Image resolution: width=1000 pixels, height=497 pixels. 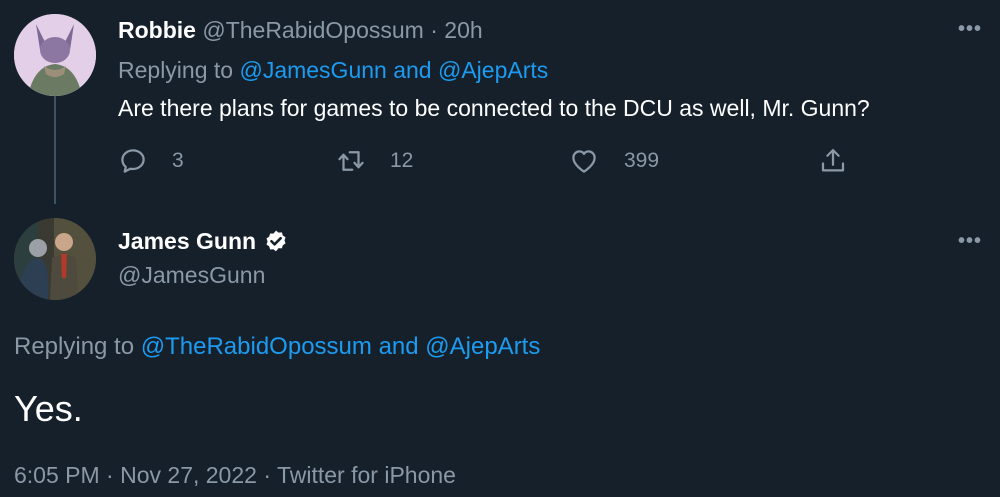 What do you see at coordinates (187, 241) in the screenshot?
I see `author-name: James Gunn` at bounding box center [187, 241].